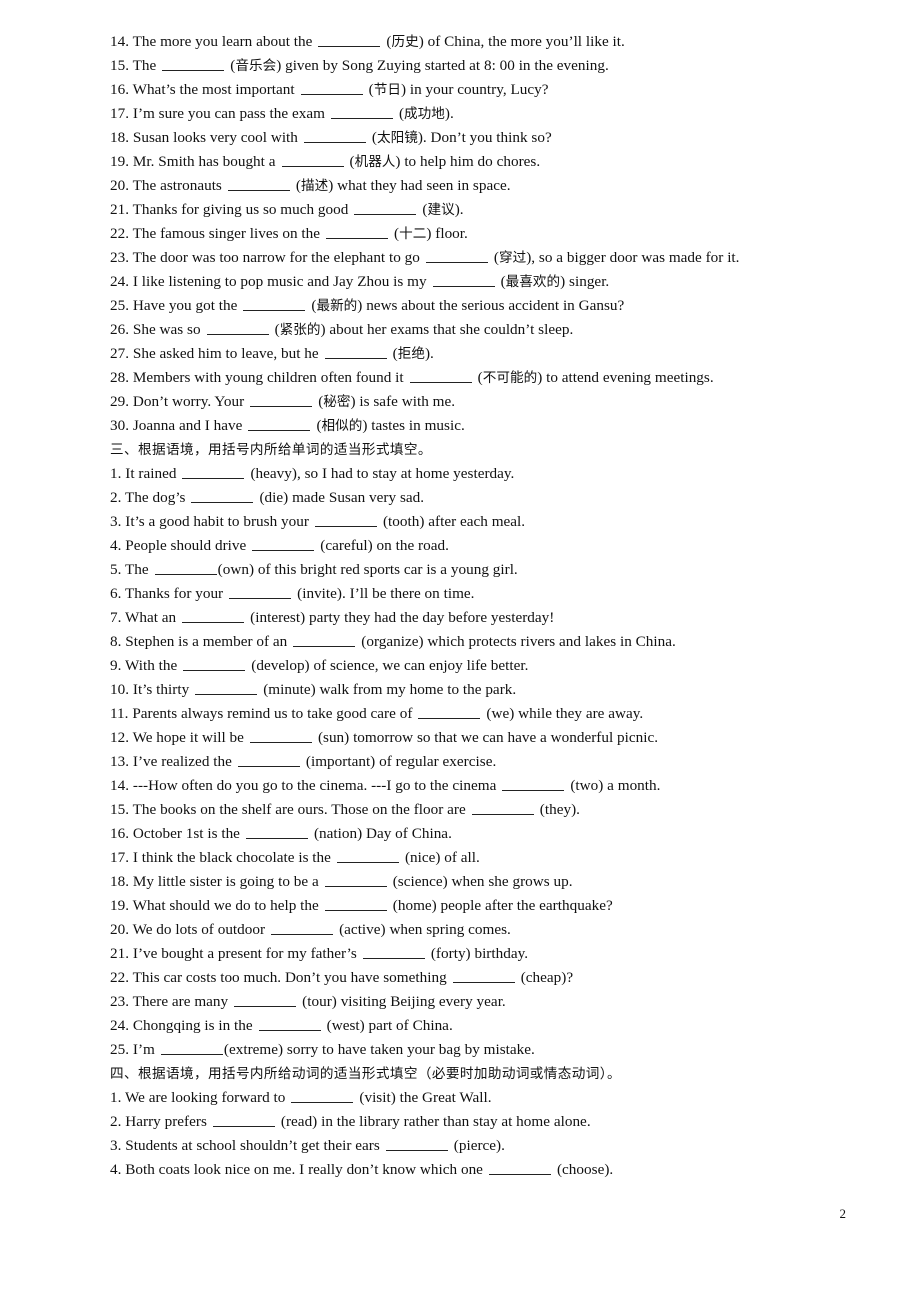  I want to click on item-number: 25., so click(121, 305).